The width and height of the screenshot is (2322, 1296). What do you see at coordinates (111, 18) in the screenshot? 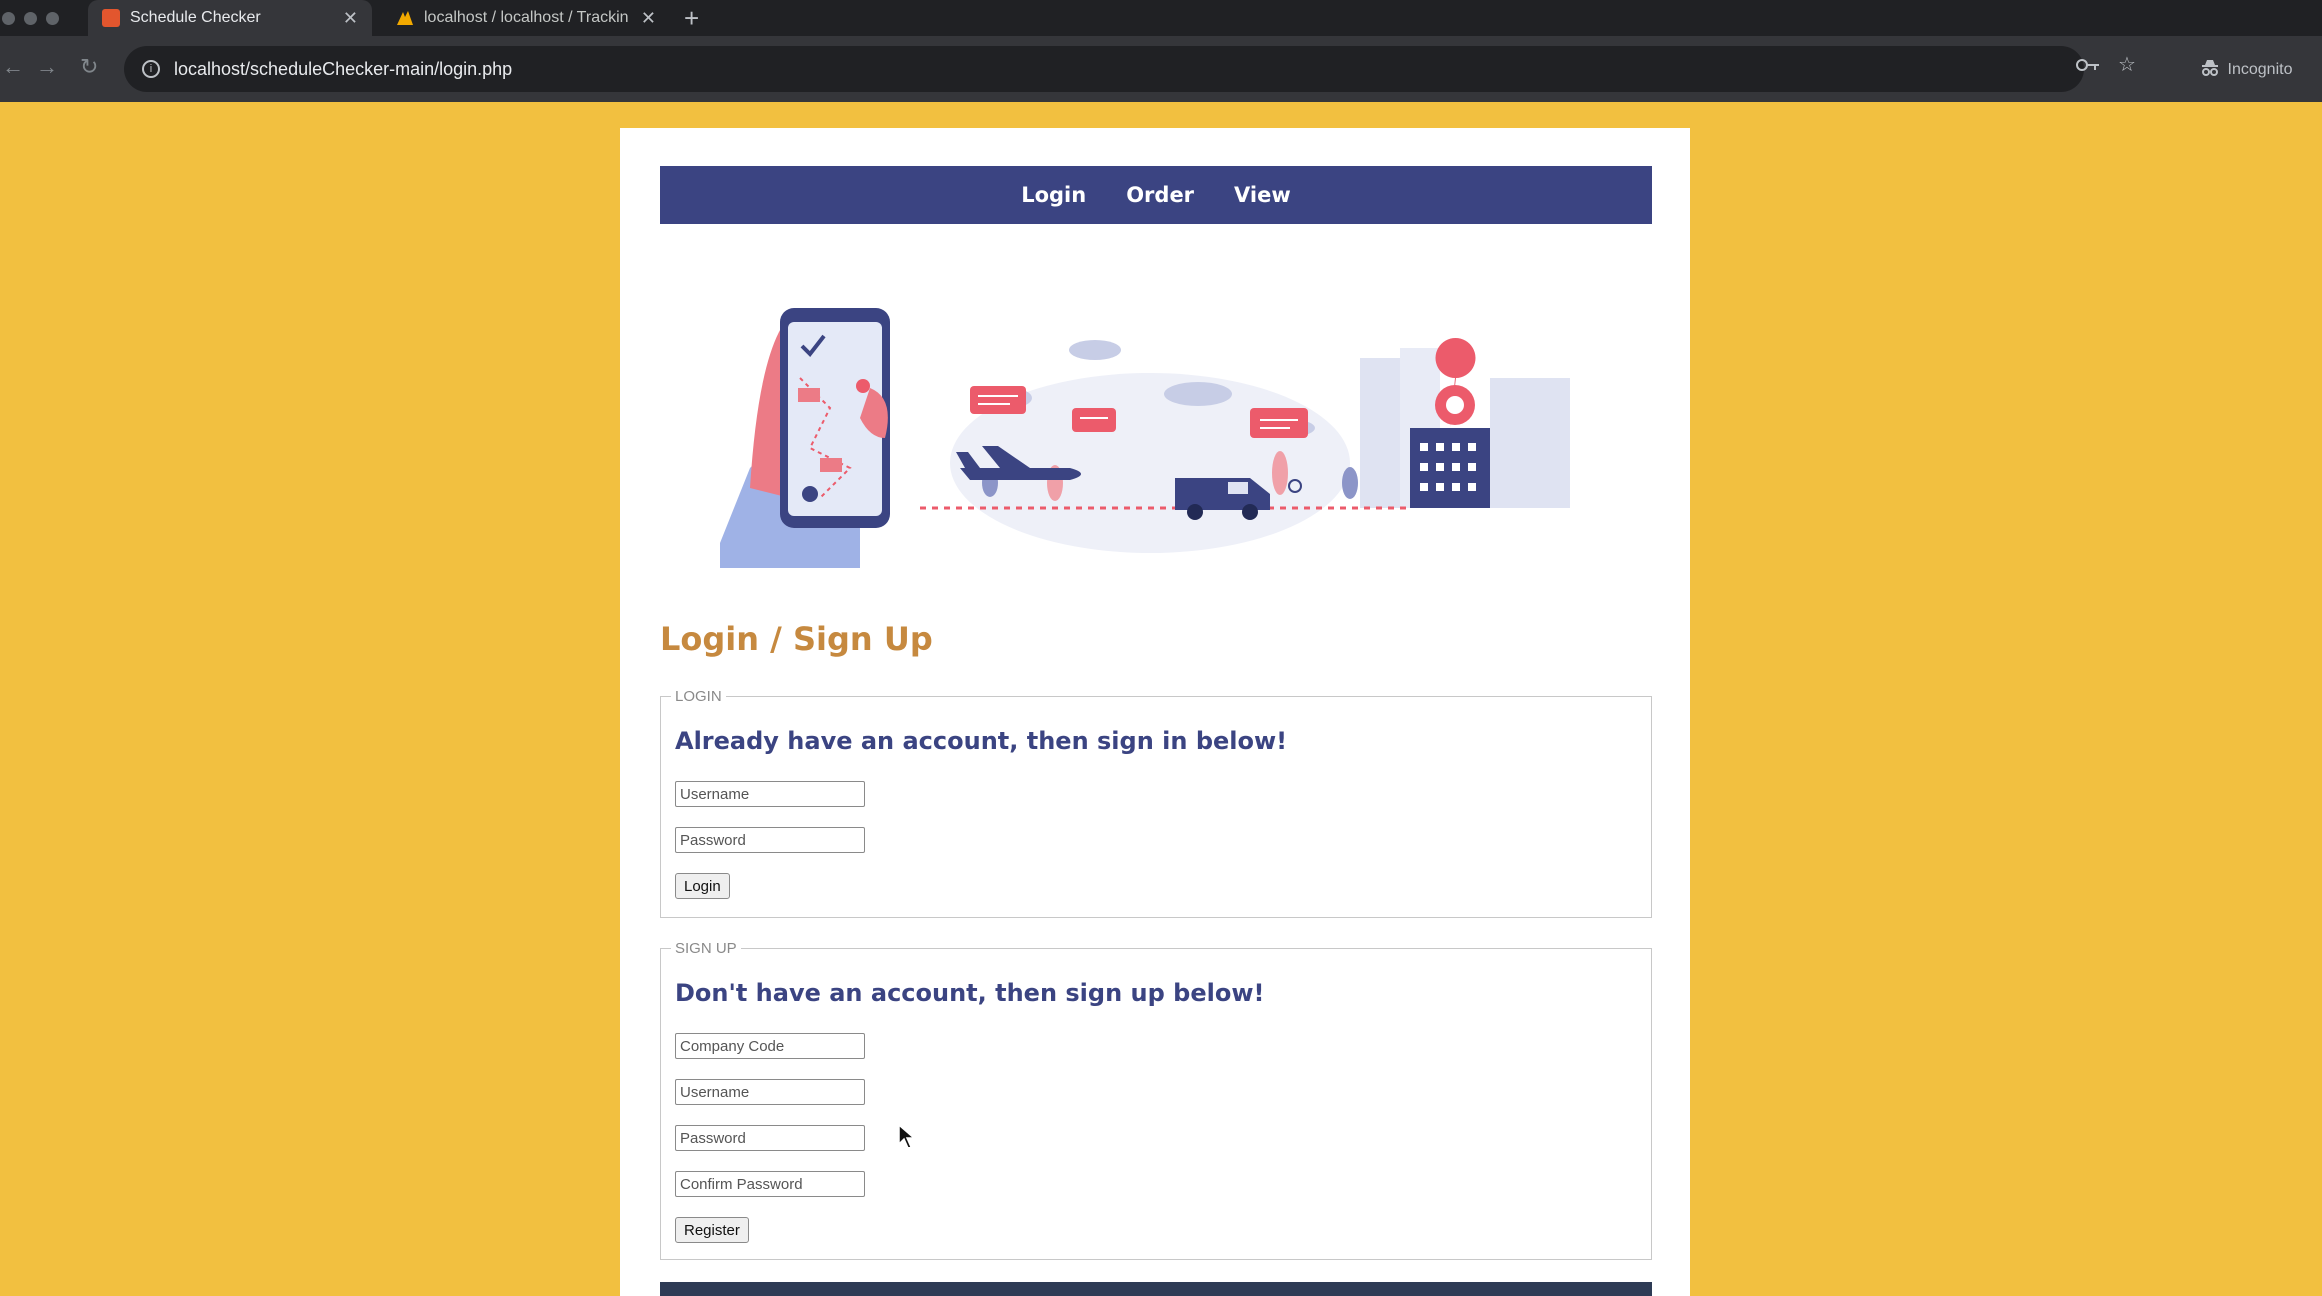
I see `schedule-checker-favicon-icon` at bounding box center [111, 18].